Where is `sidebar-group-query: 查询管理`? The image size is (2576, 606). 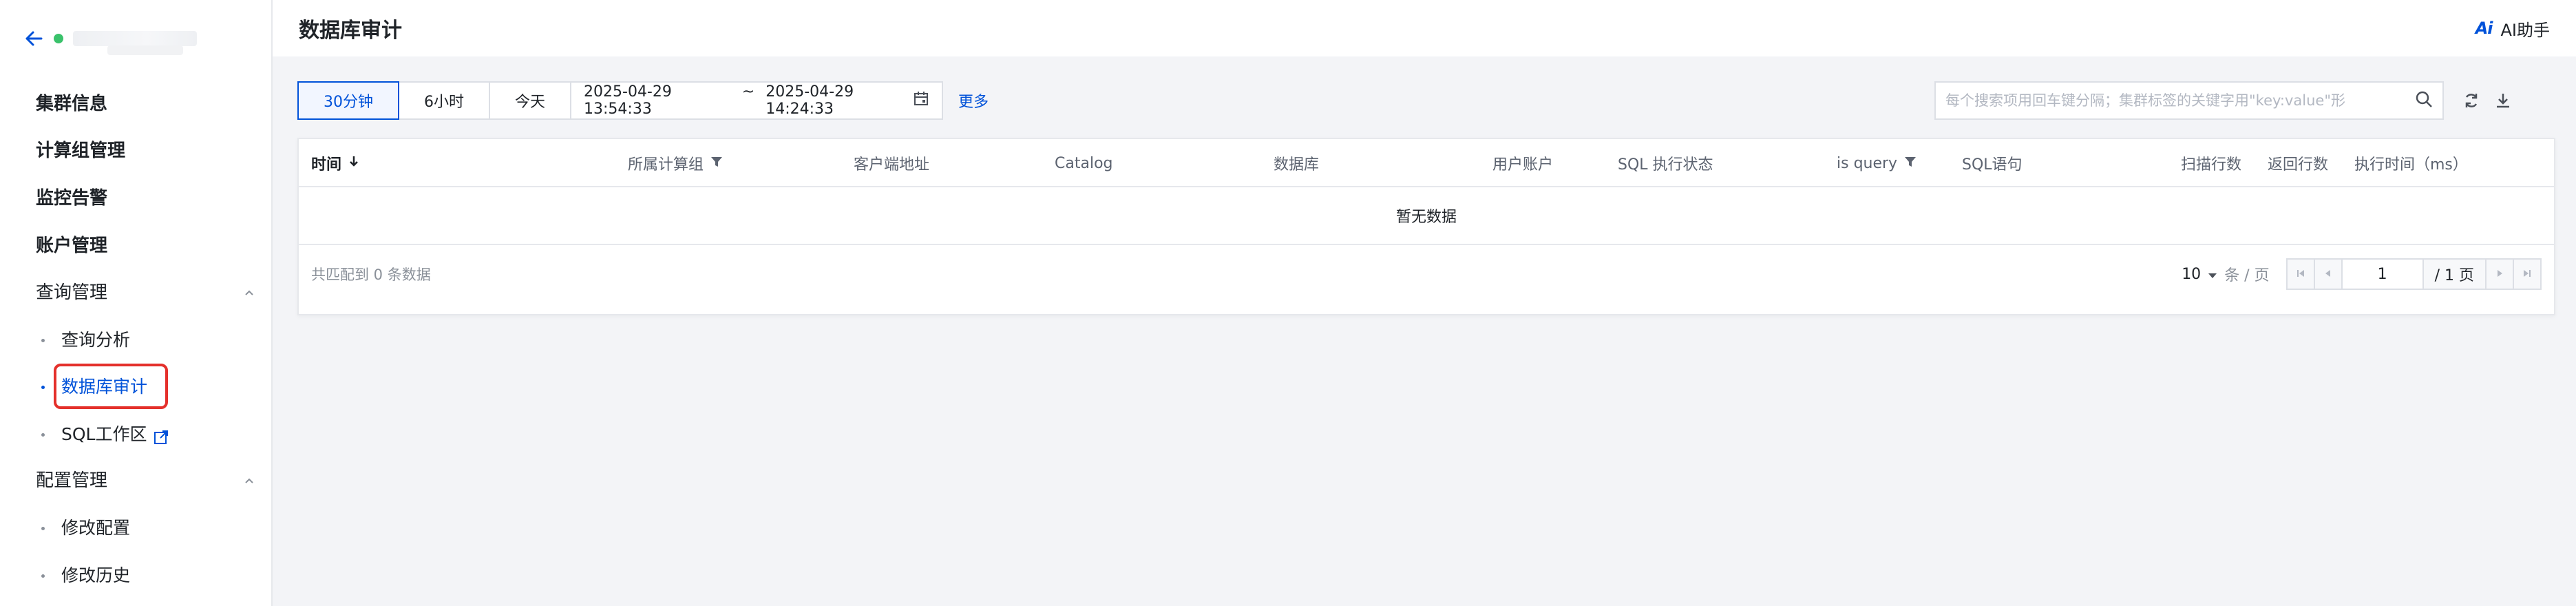
sidebar-group-query: 查询管理 is located at coordinates (146, 292).